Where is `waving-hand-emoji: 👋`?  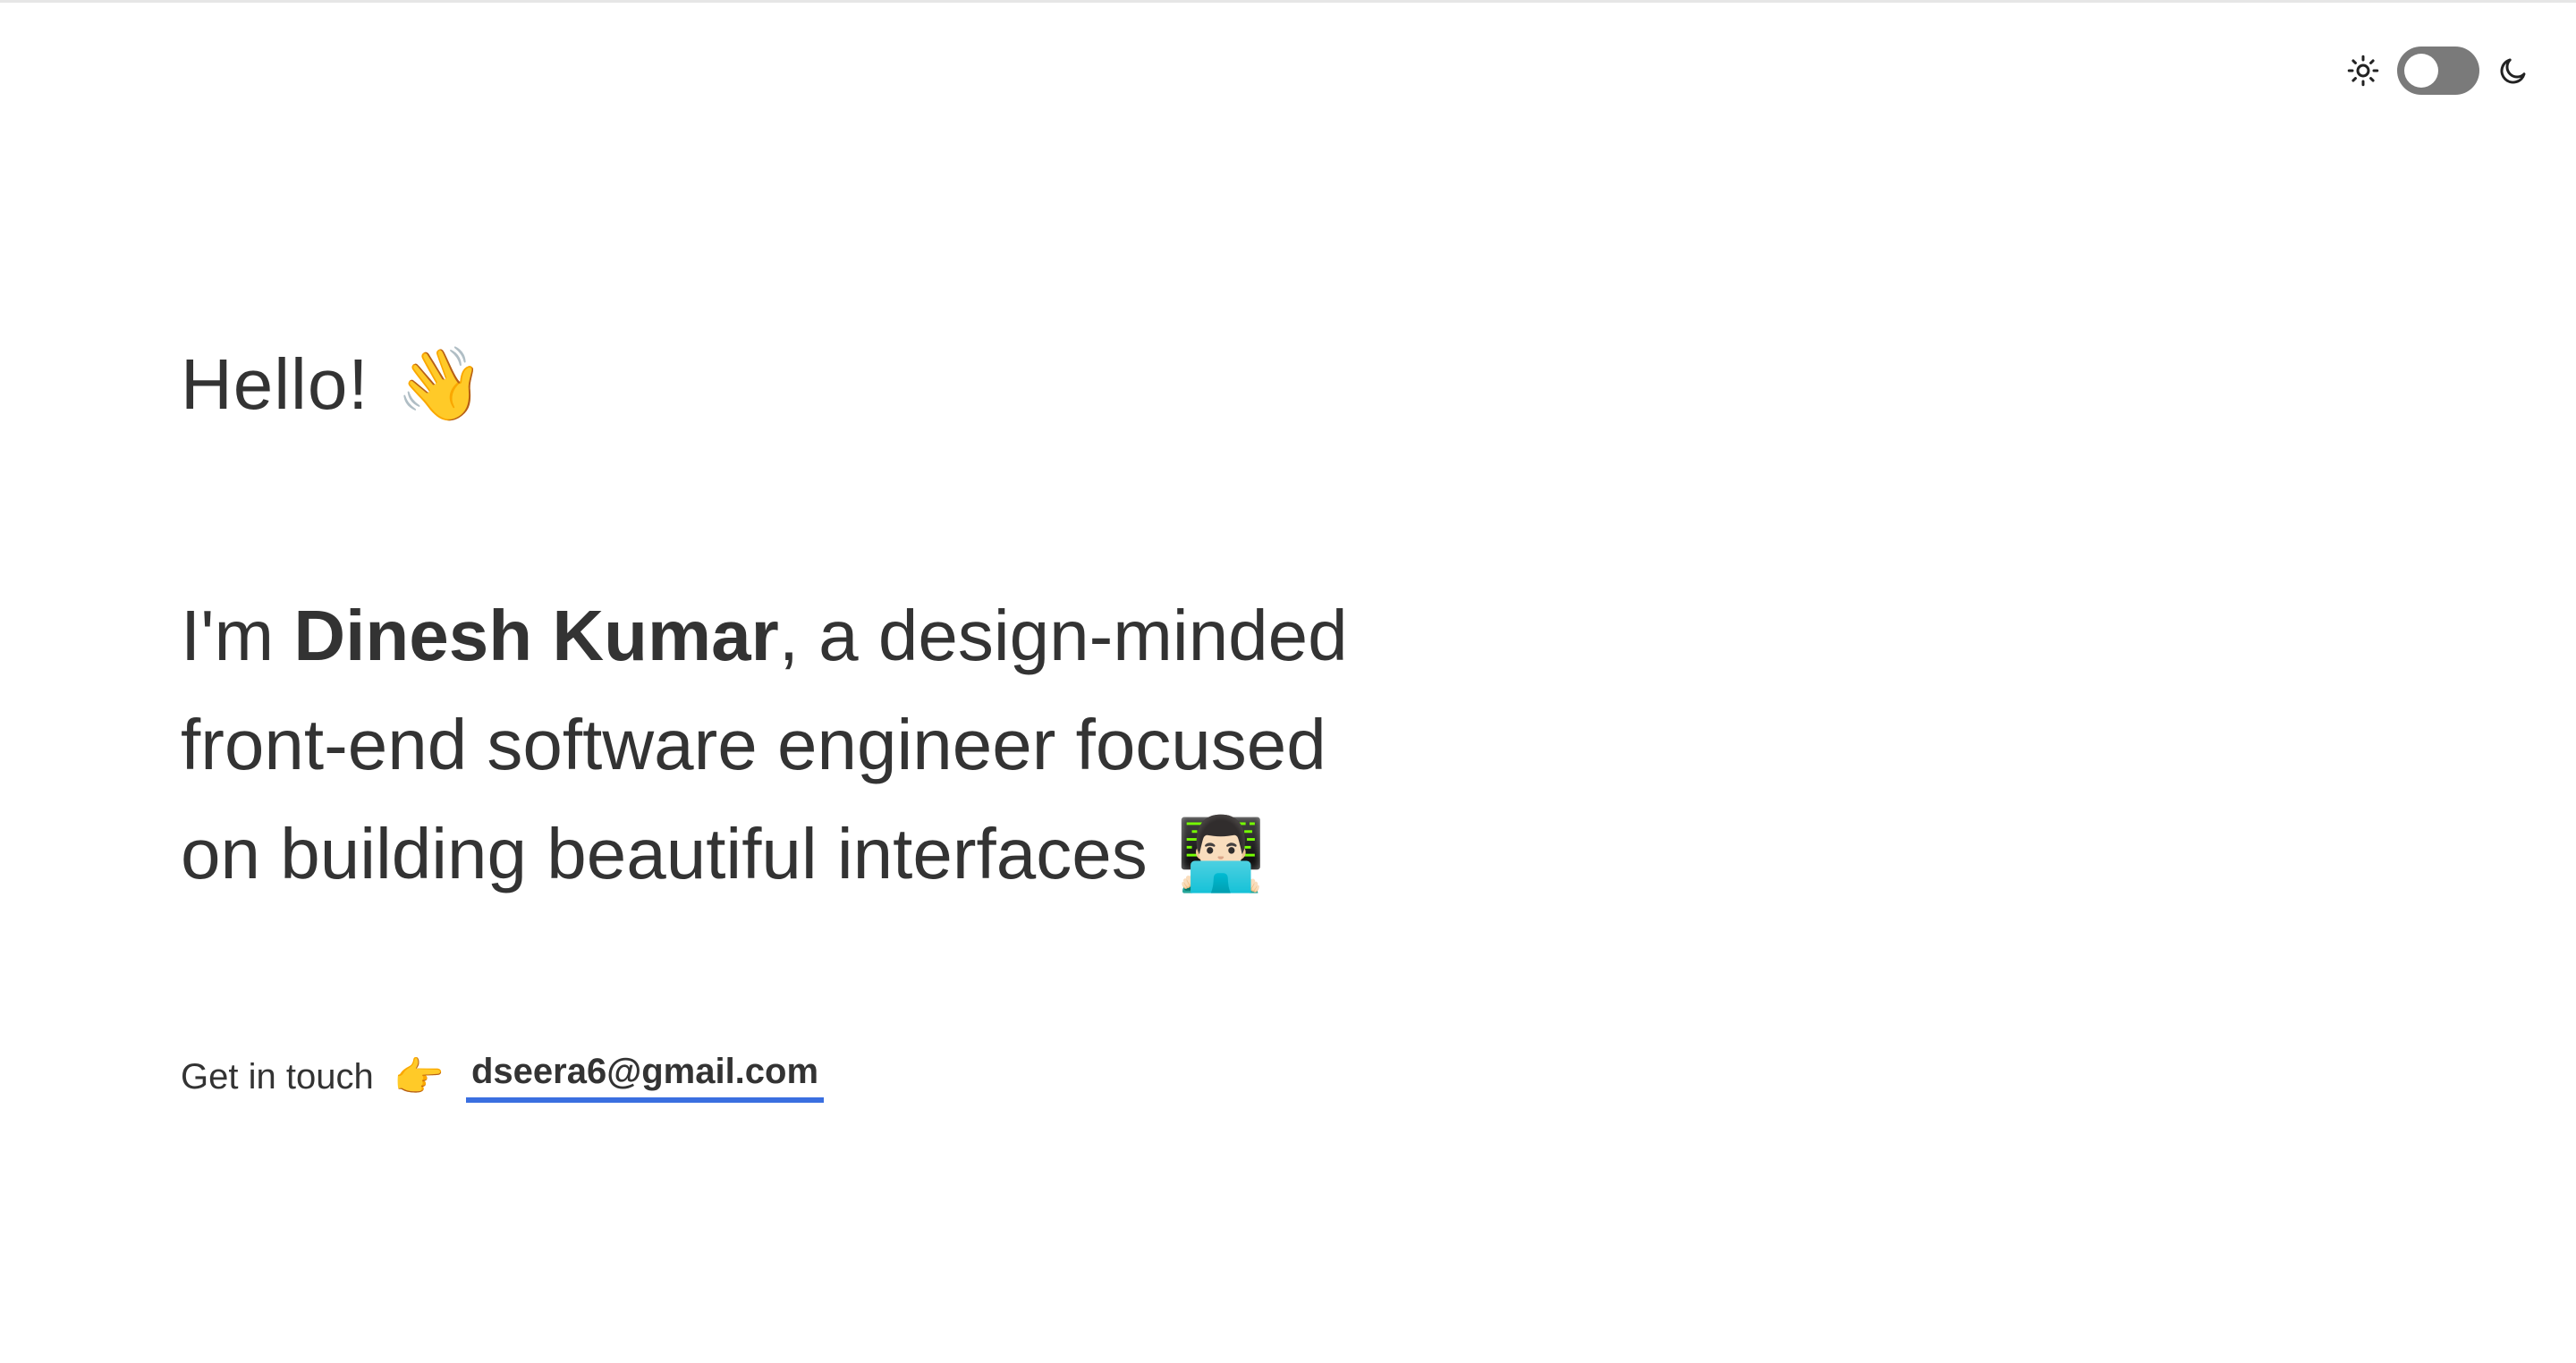 waving-hand-emoji: 👋 is located at coordinates (441, 385).